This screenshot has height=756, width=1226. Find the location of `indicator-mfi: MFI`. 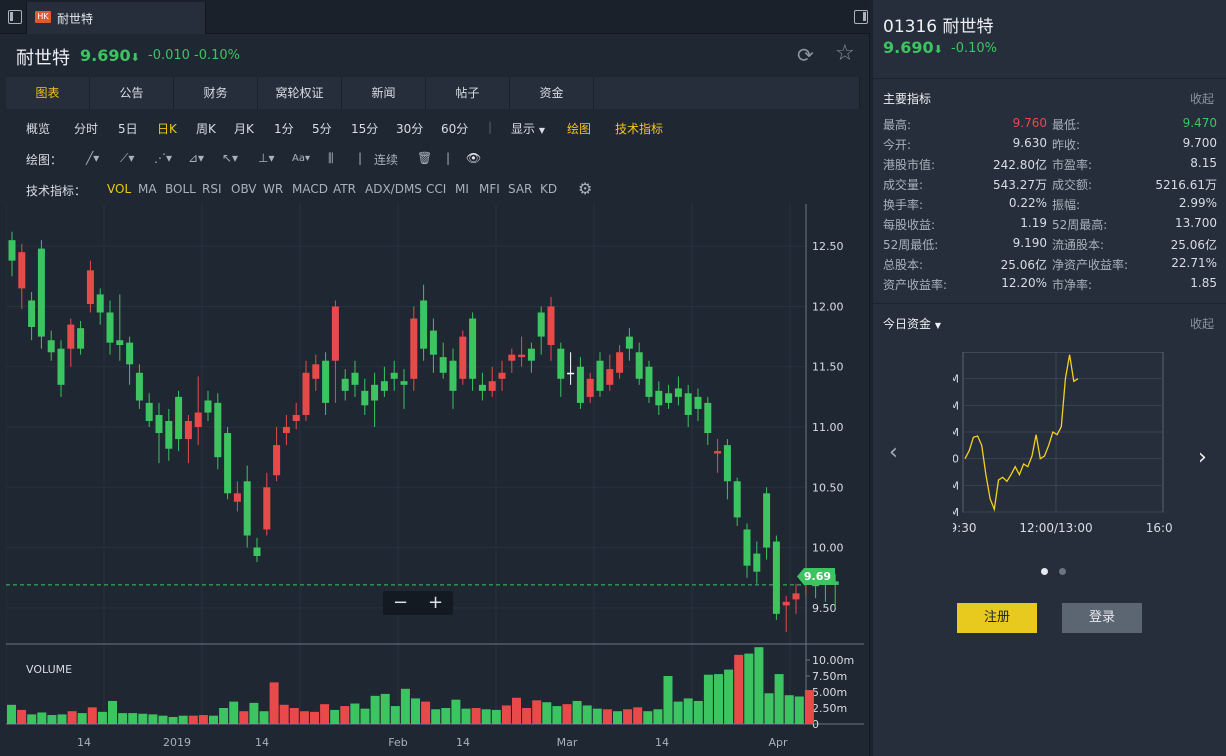

indicator-mfi: MFI is located at coordinates (489, 189).